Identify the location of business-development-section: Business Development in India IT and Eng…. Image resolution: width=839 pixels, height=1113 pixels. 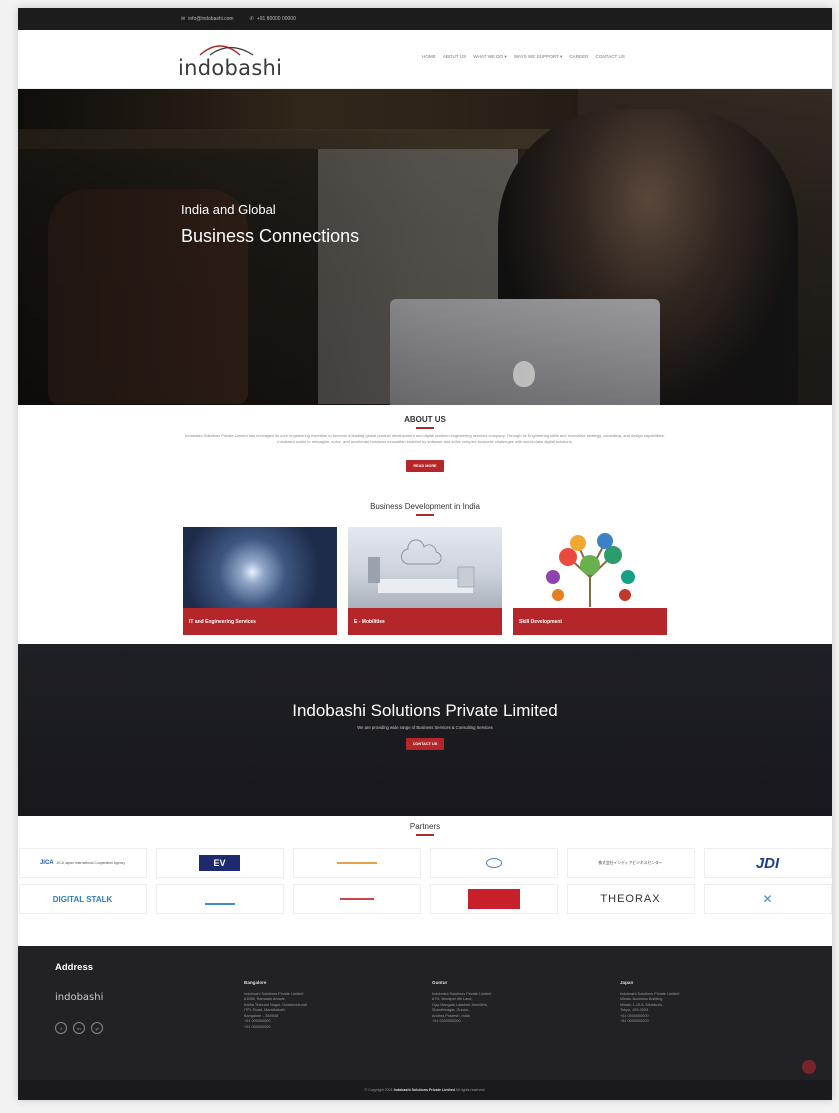
(425, 568).